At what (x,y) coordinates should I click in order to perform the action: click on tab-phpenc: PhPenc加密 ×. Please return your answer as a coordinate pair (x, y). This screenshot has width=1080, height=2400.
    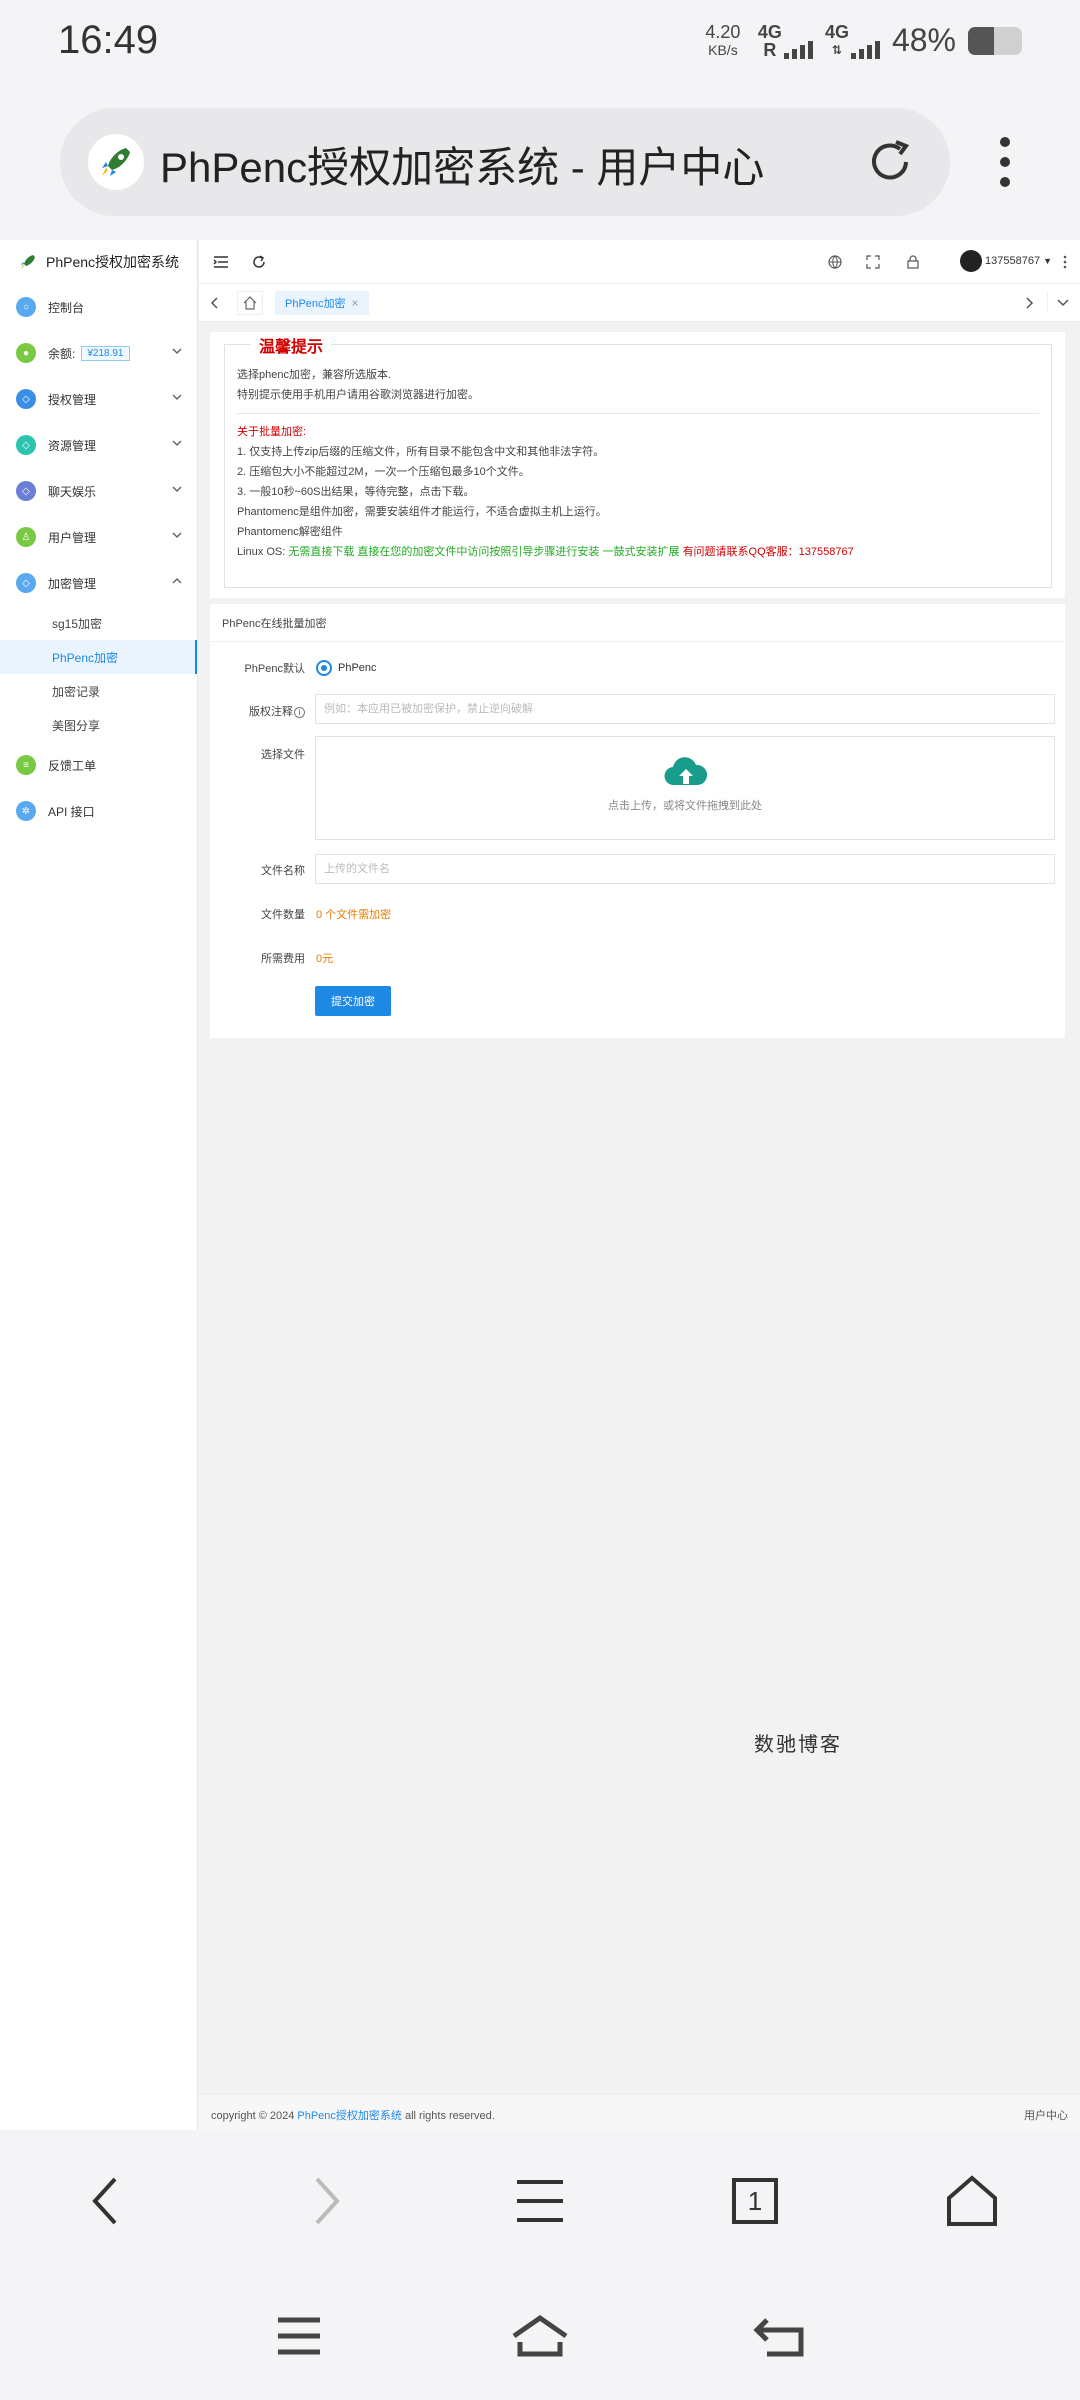
    Looking at the image, I should click on (322, 303).